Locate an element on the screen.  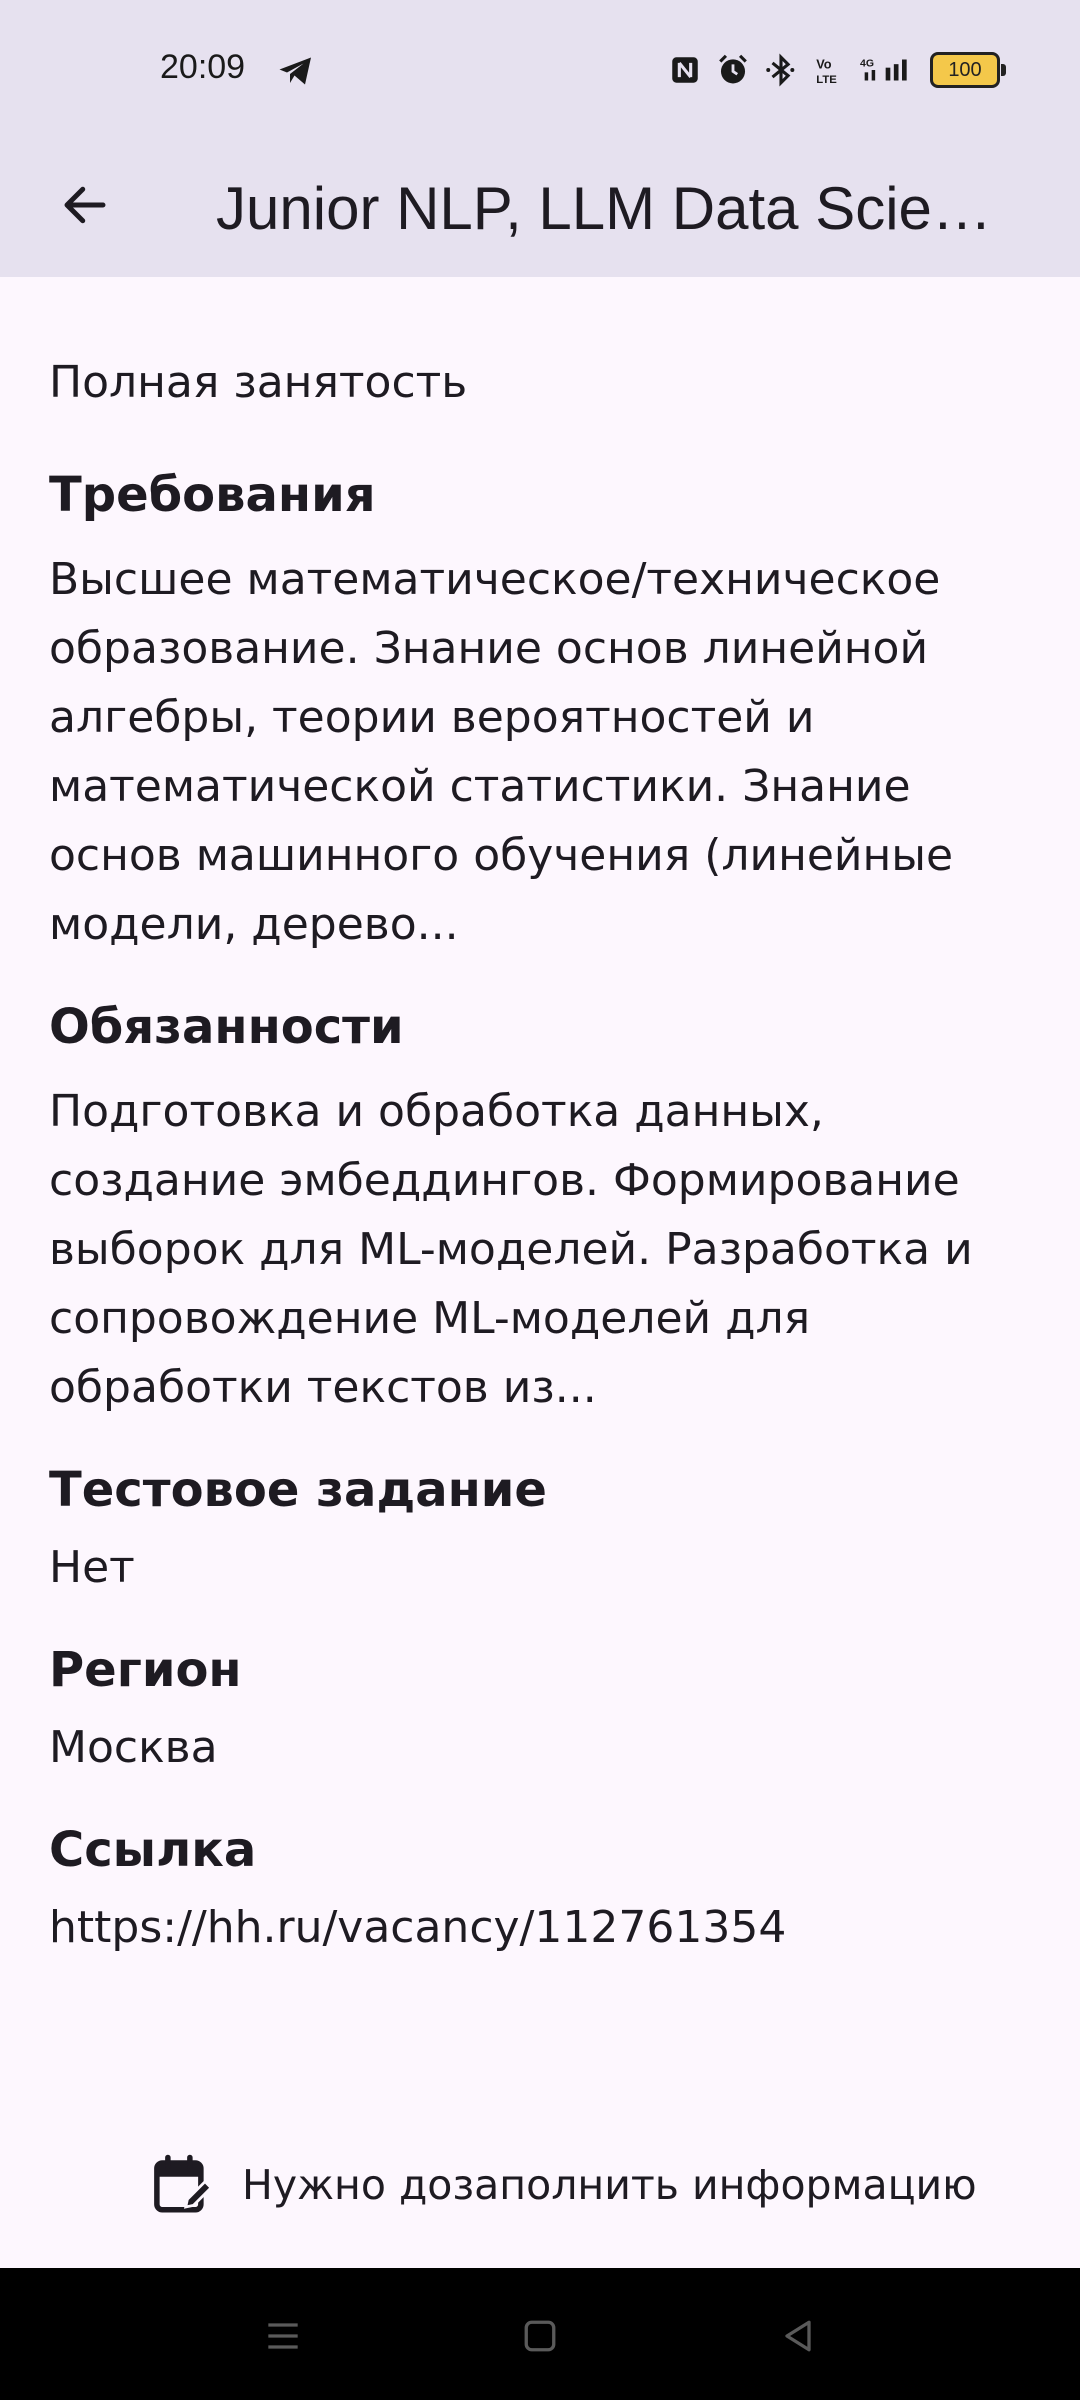
recent-apps-button is located at coordinates (283, 2336).